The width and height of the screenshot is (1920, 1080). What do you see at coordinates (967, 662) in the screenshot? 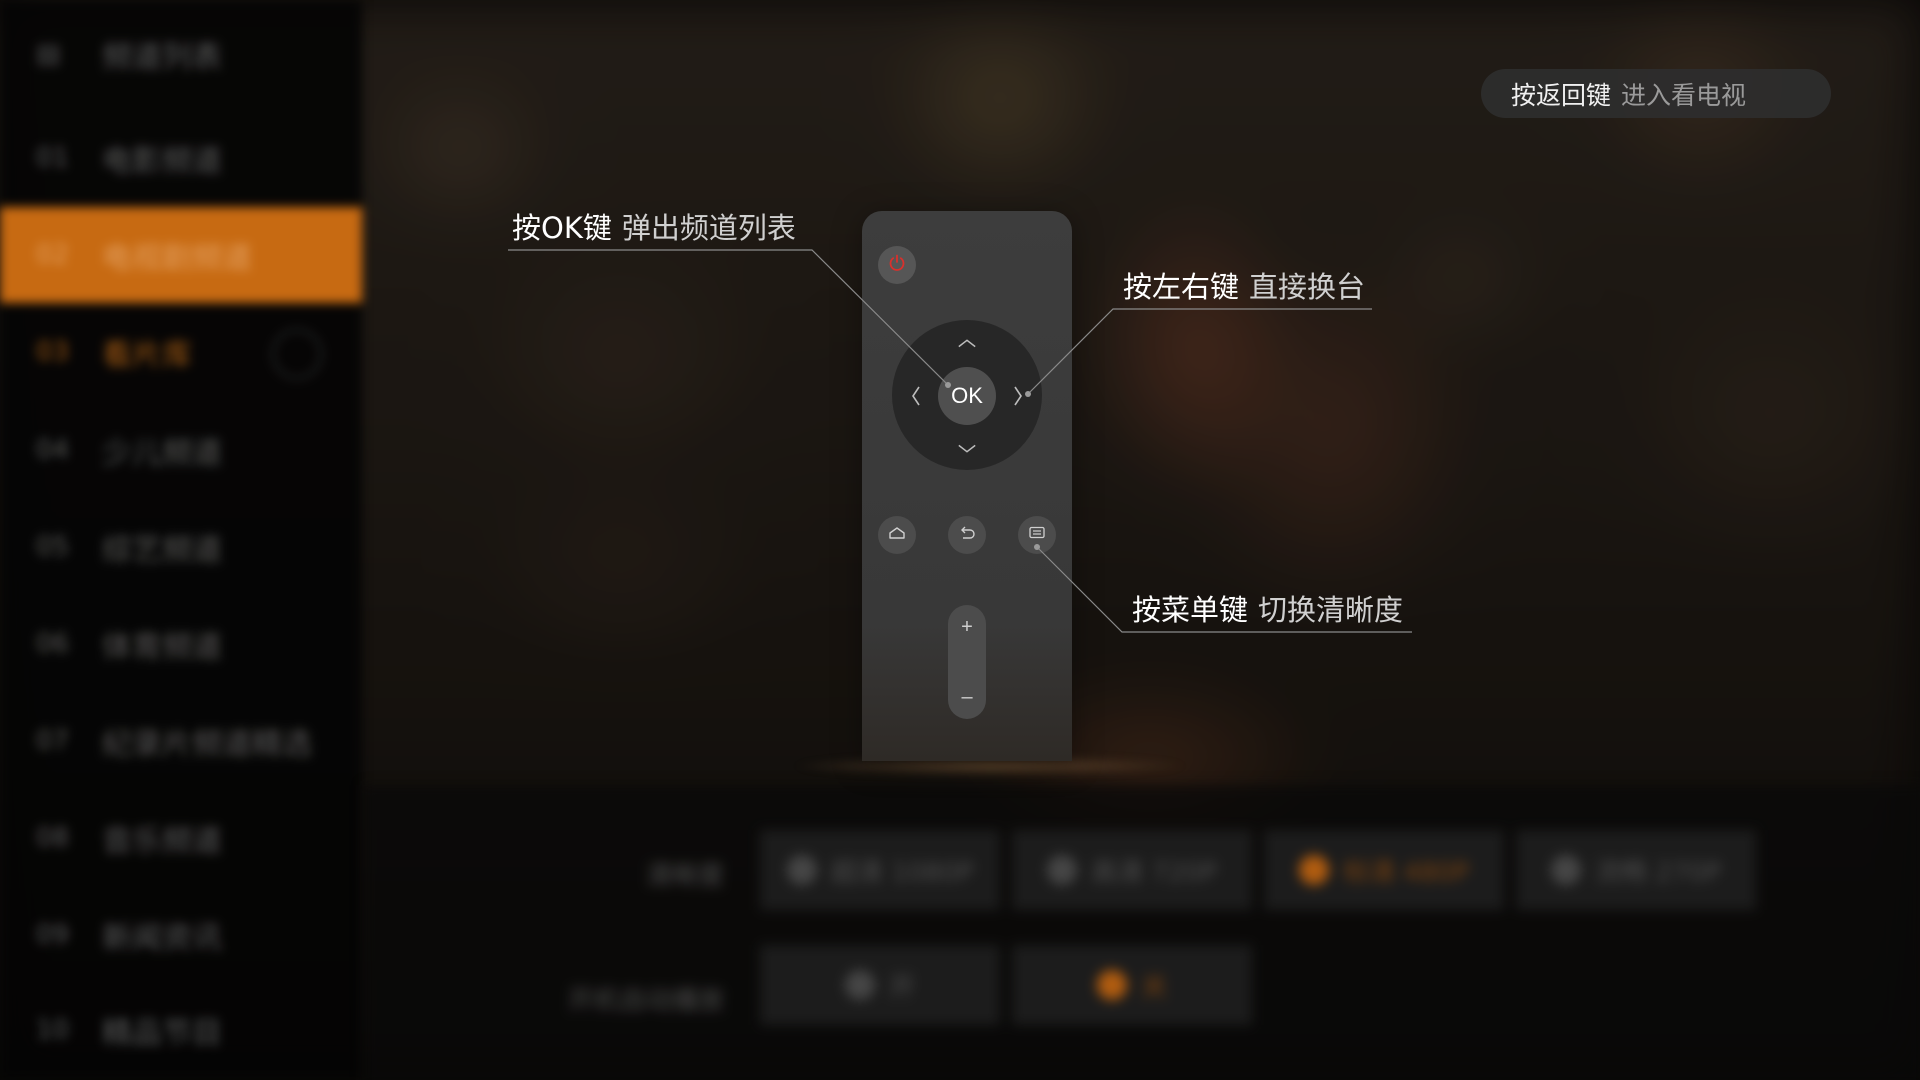
I see `volume-rocker: + –` at bounding box center [967, 662].